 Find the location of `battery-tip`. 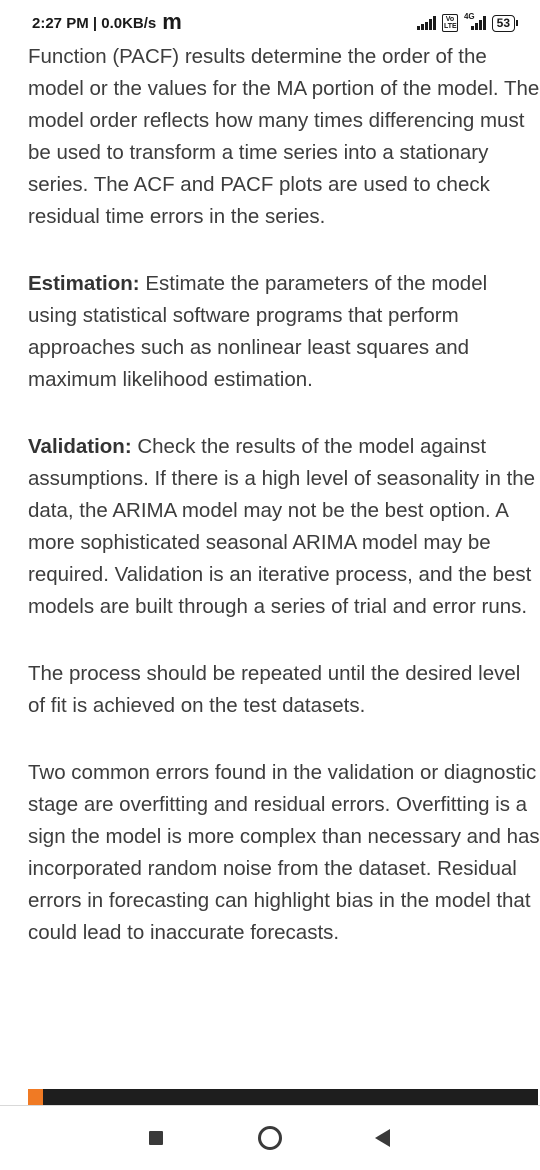

battery-tip is located at coordinates (517, 23).